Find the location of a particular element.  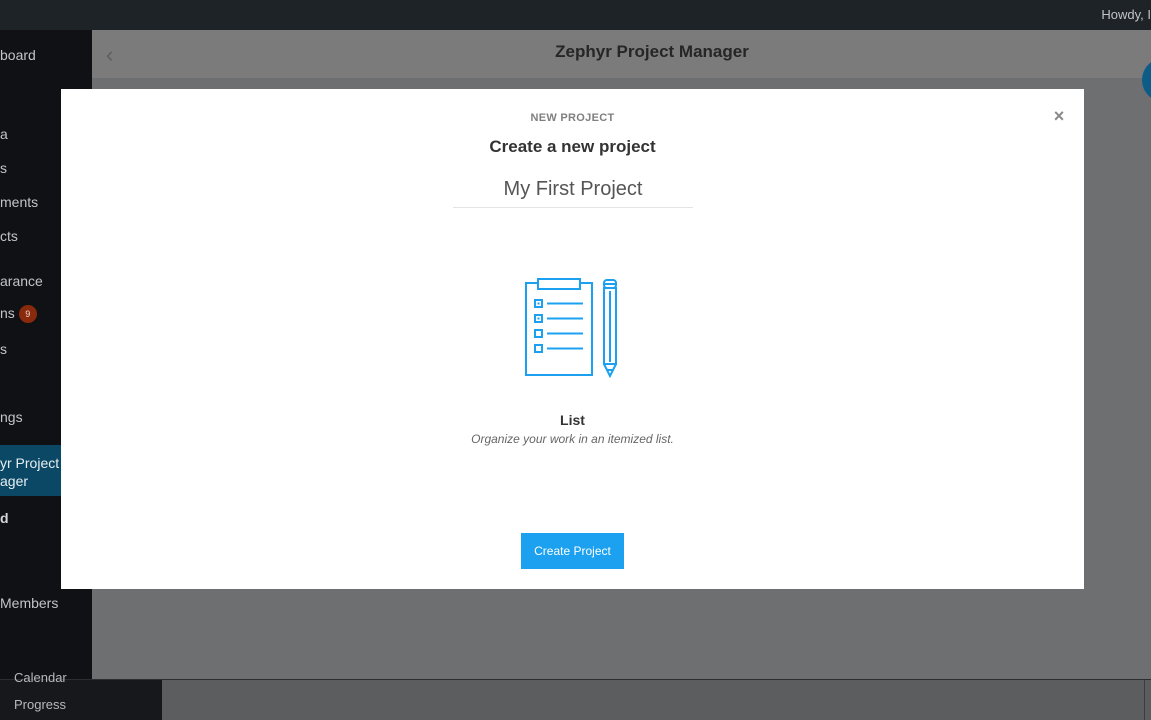

project-type-description: Organize your work in an itemized list. is located at coordinates (572, 439).